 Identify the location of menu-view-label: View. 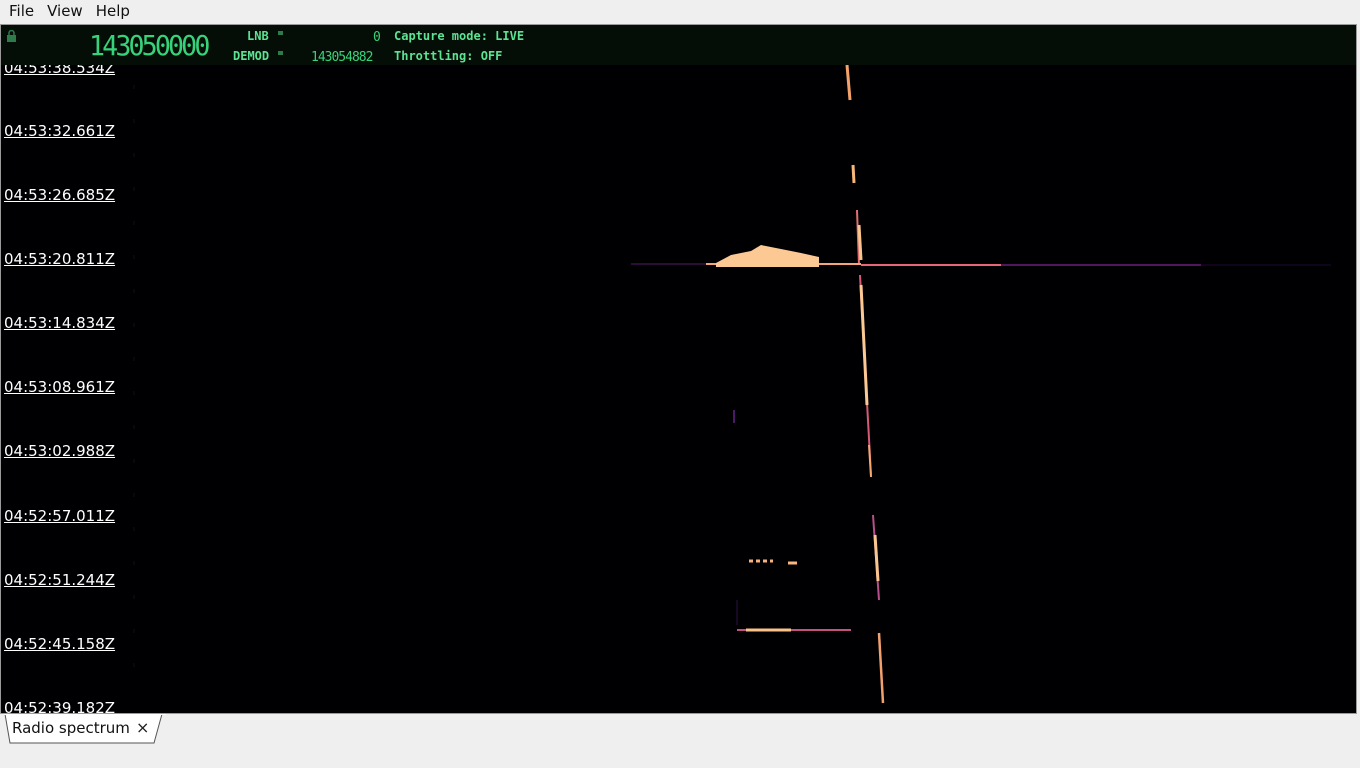
(65, 11).